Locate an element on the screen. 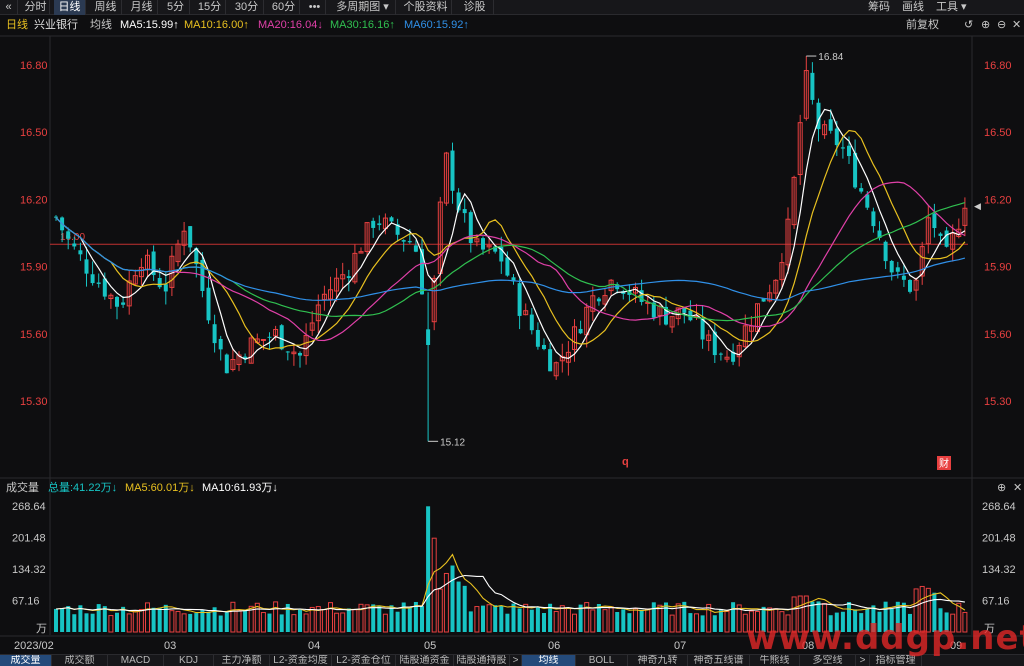 This screenshot has height=666, width=1024. volume-tick-right: 268.64 is located at coordinates (999, 507).